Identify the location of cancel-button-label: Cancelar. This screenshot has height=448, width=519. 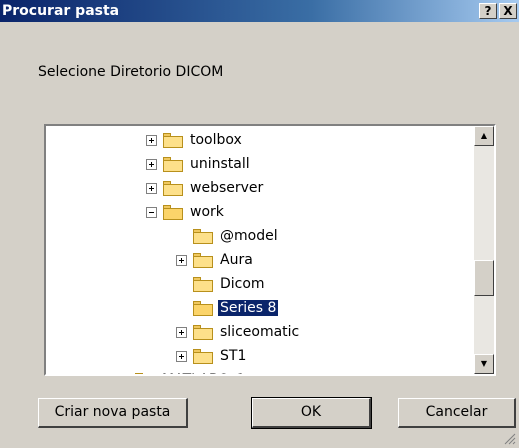
(456, 412).